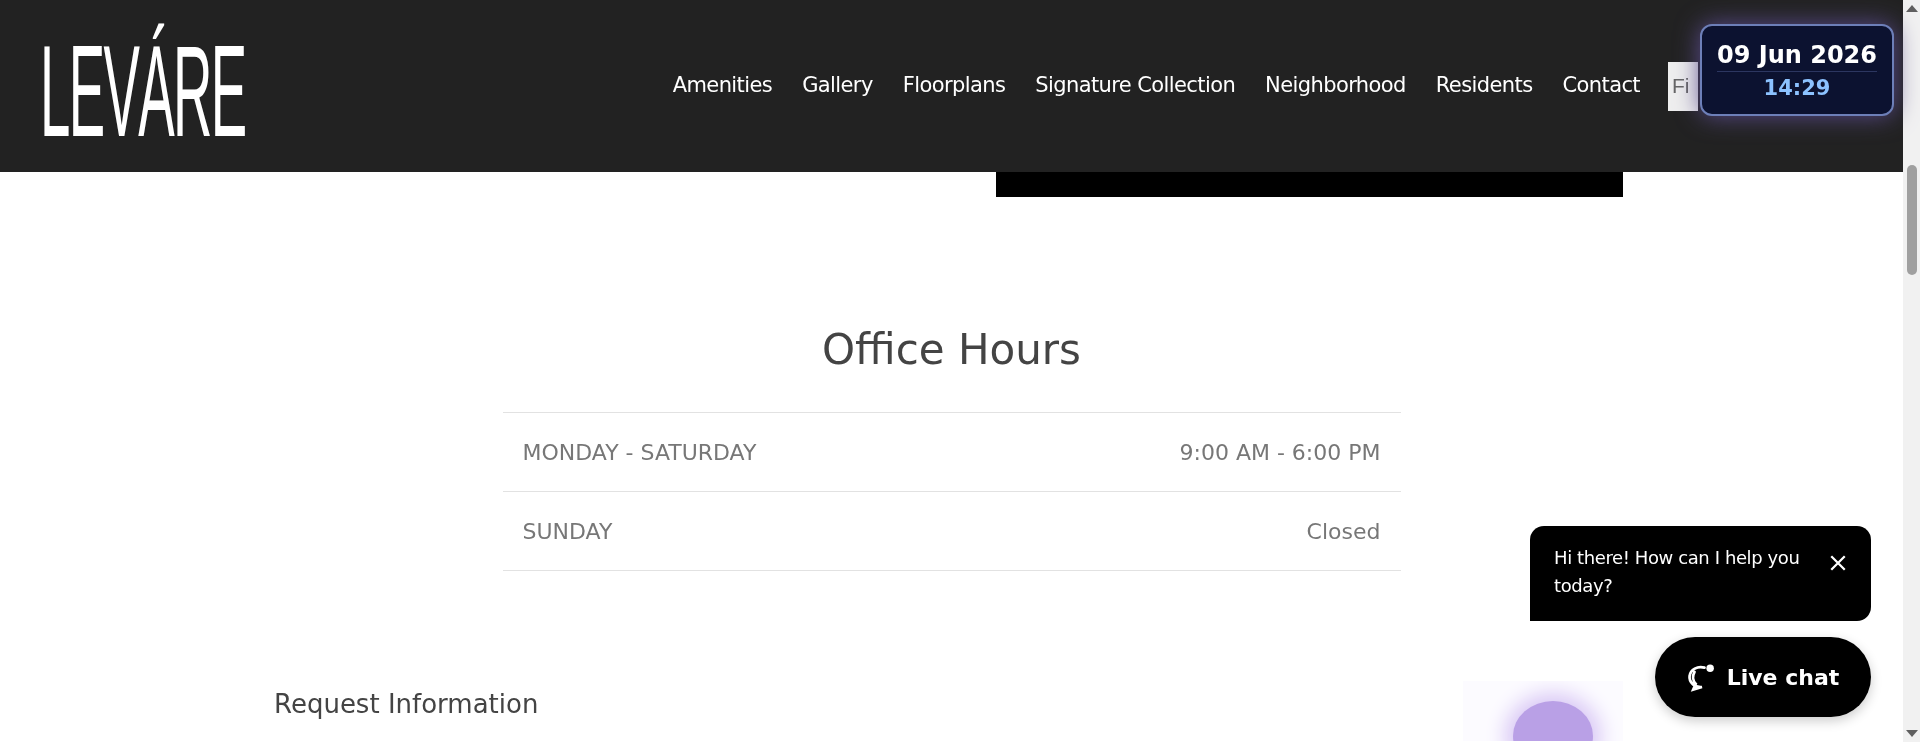 The width and height of the screenshot is (1920, 742). What do you see at coordinates (722, 85) in the screenshot?
I see `nav-link: Amenities` at bounding box center [722, 85].